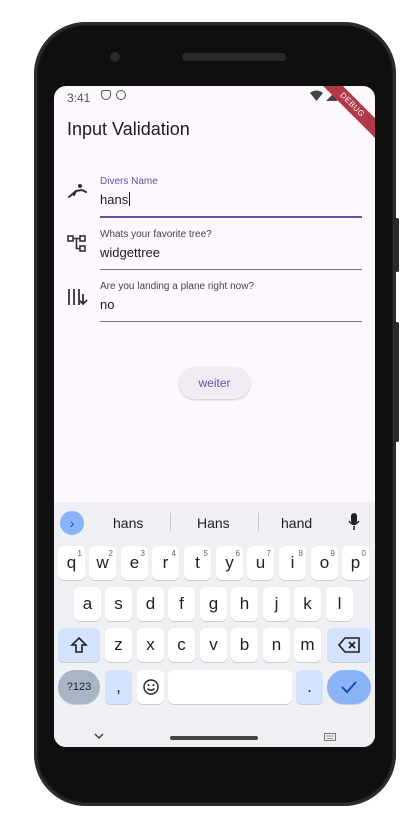  What do you see at coordinates (316, 95) in the screenshot?
I see `wifi-icon` at bounding box center [316, 95].